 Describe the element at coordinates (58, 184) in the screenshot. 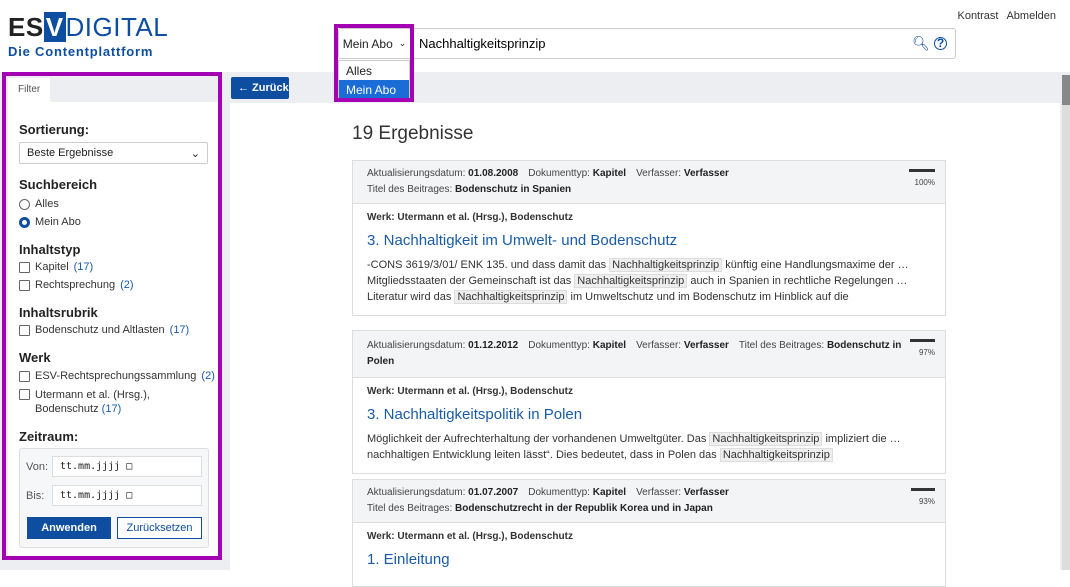

I see `suchbereich-label: Suchbereich` at that location.